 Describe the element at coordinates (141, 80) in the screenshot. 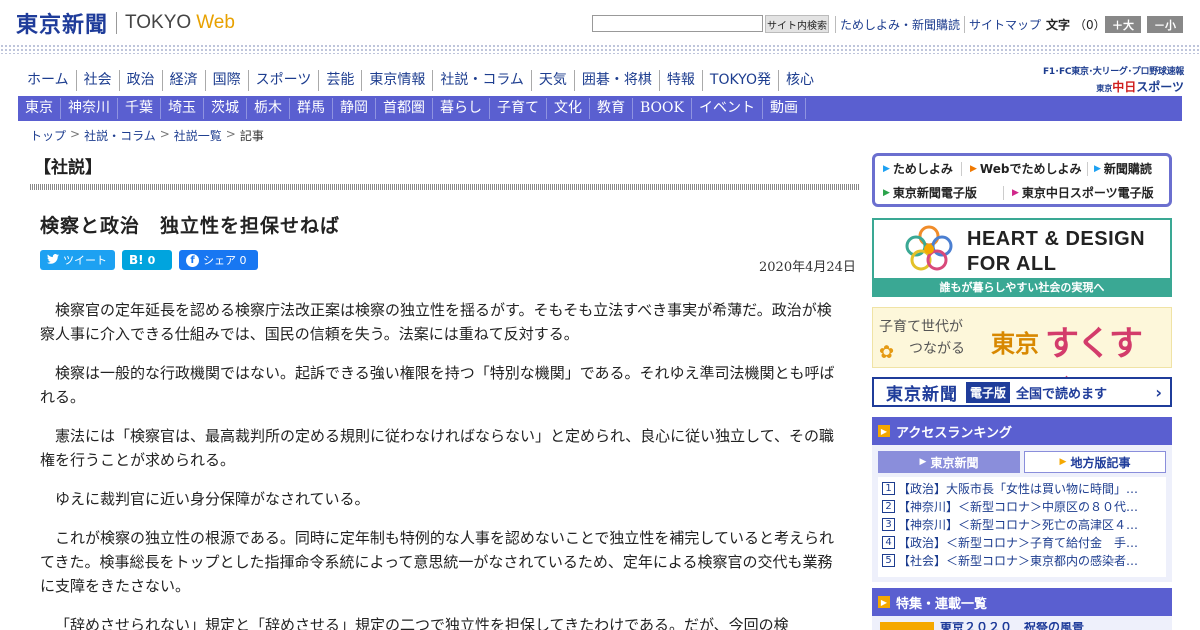

I see `nav-politics: 政治` at that location.